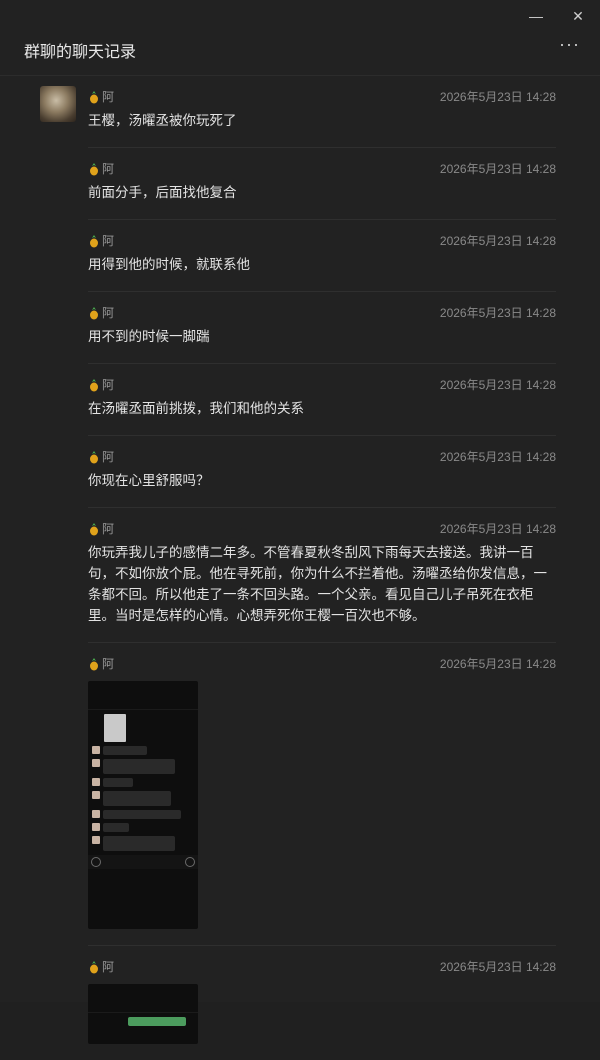  I want to click on sent-bubble, so click(157, 1021).